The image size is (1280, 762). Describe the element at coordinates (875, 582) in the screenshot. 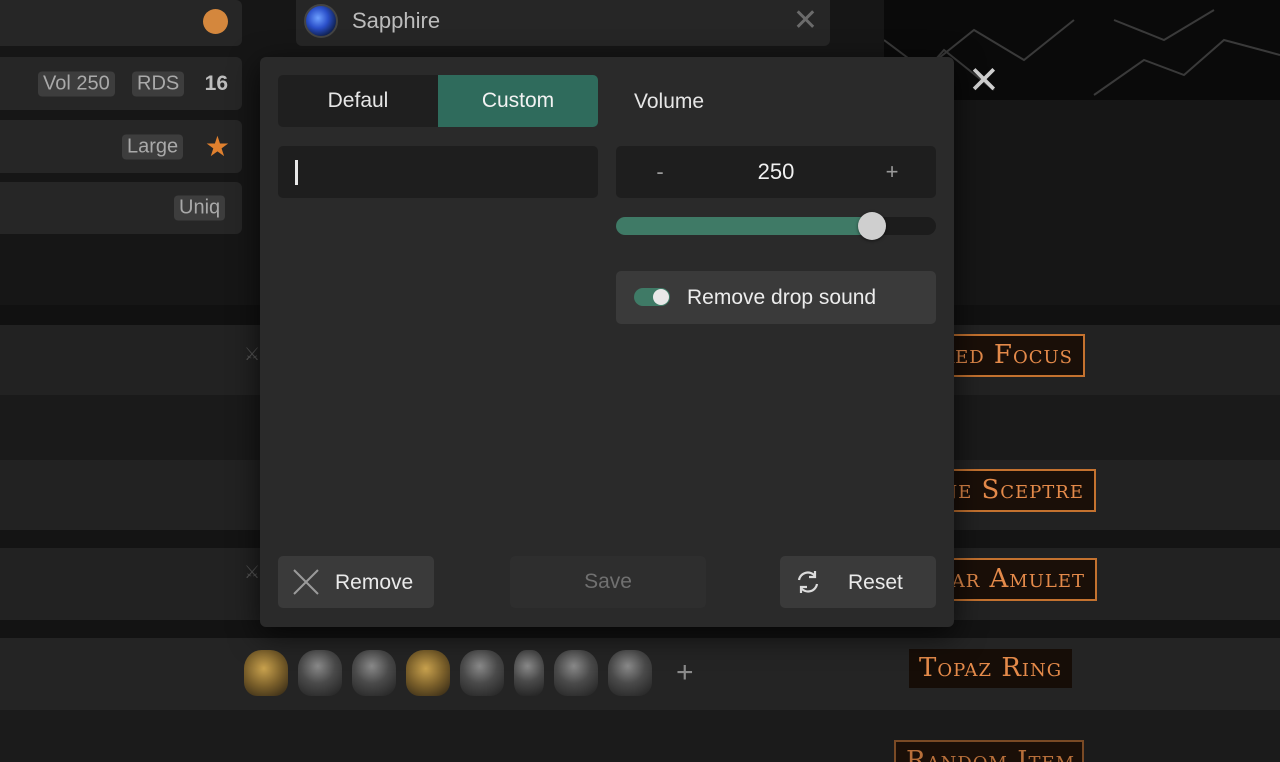

I see `reset-label: Reset` at that location.